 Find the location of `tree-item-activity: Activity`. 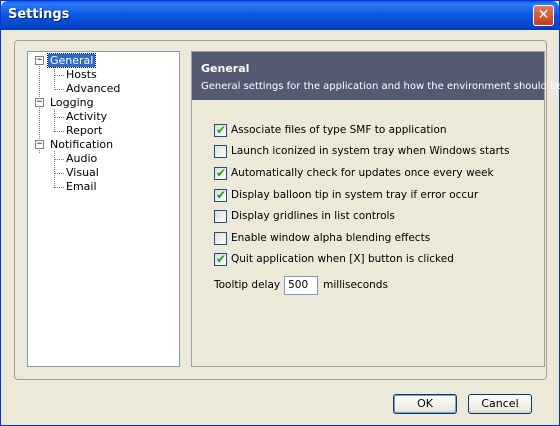

tree-item-activity: Activity is located at coordinates (86, 116).